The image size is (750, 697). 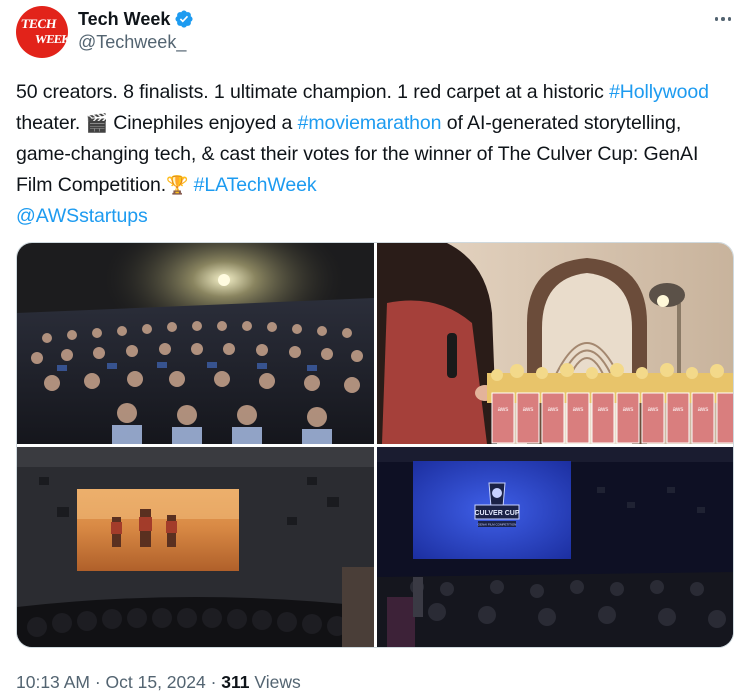 What do you see at coordinates (497, 513) in the screenshot?
I see `screen-logo-line1: CULVER CUP` at bounding box center [497, 513].